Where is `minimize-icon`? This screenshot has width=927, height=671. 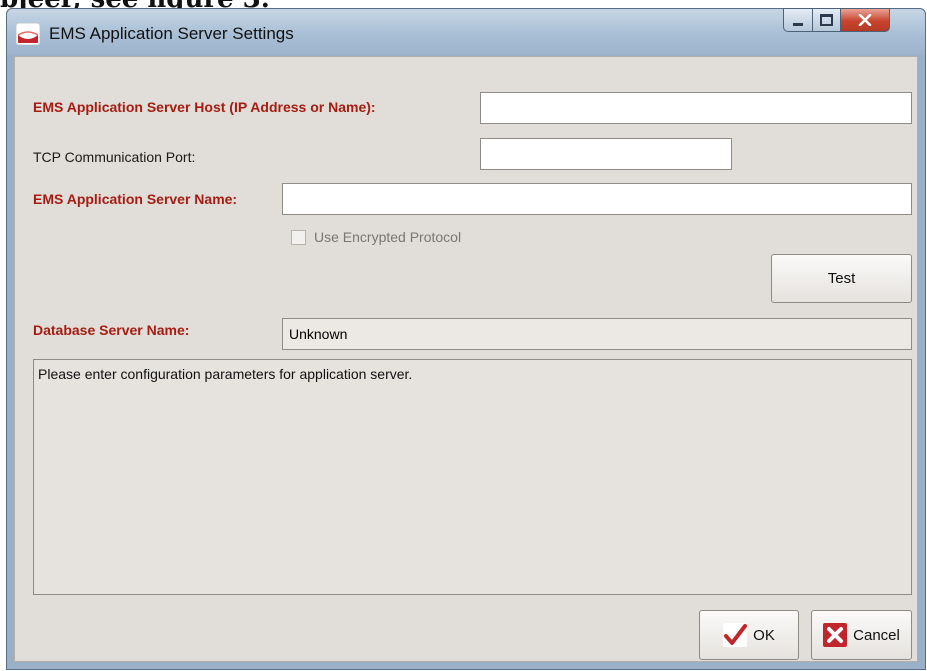 minimize-icon is located at coordinates (798, 24).